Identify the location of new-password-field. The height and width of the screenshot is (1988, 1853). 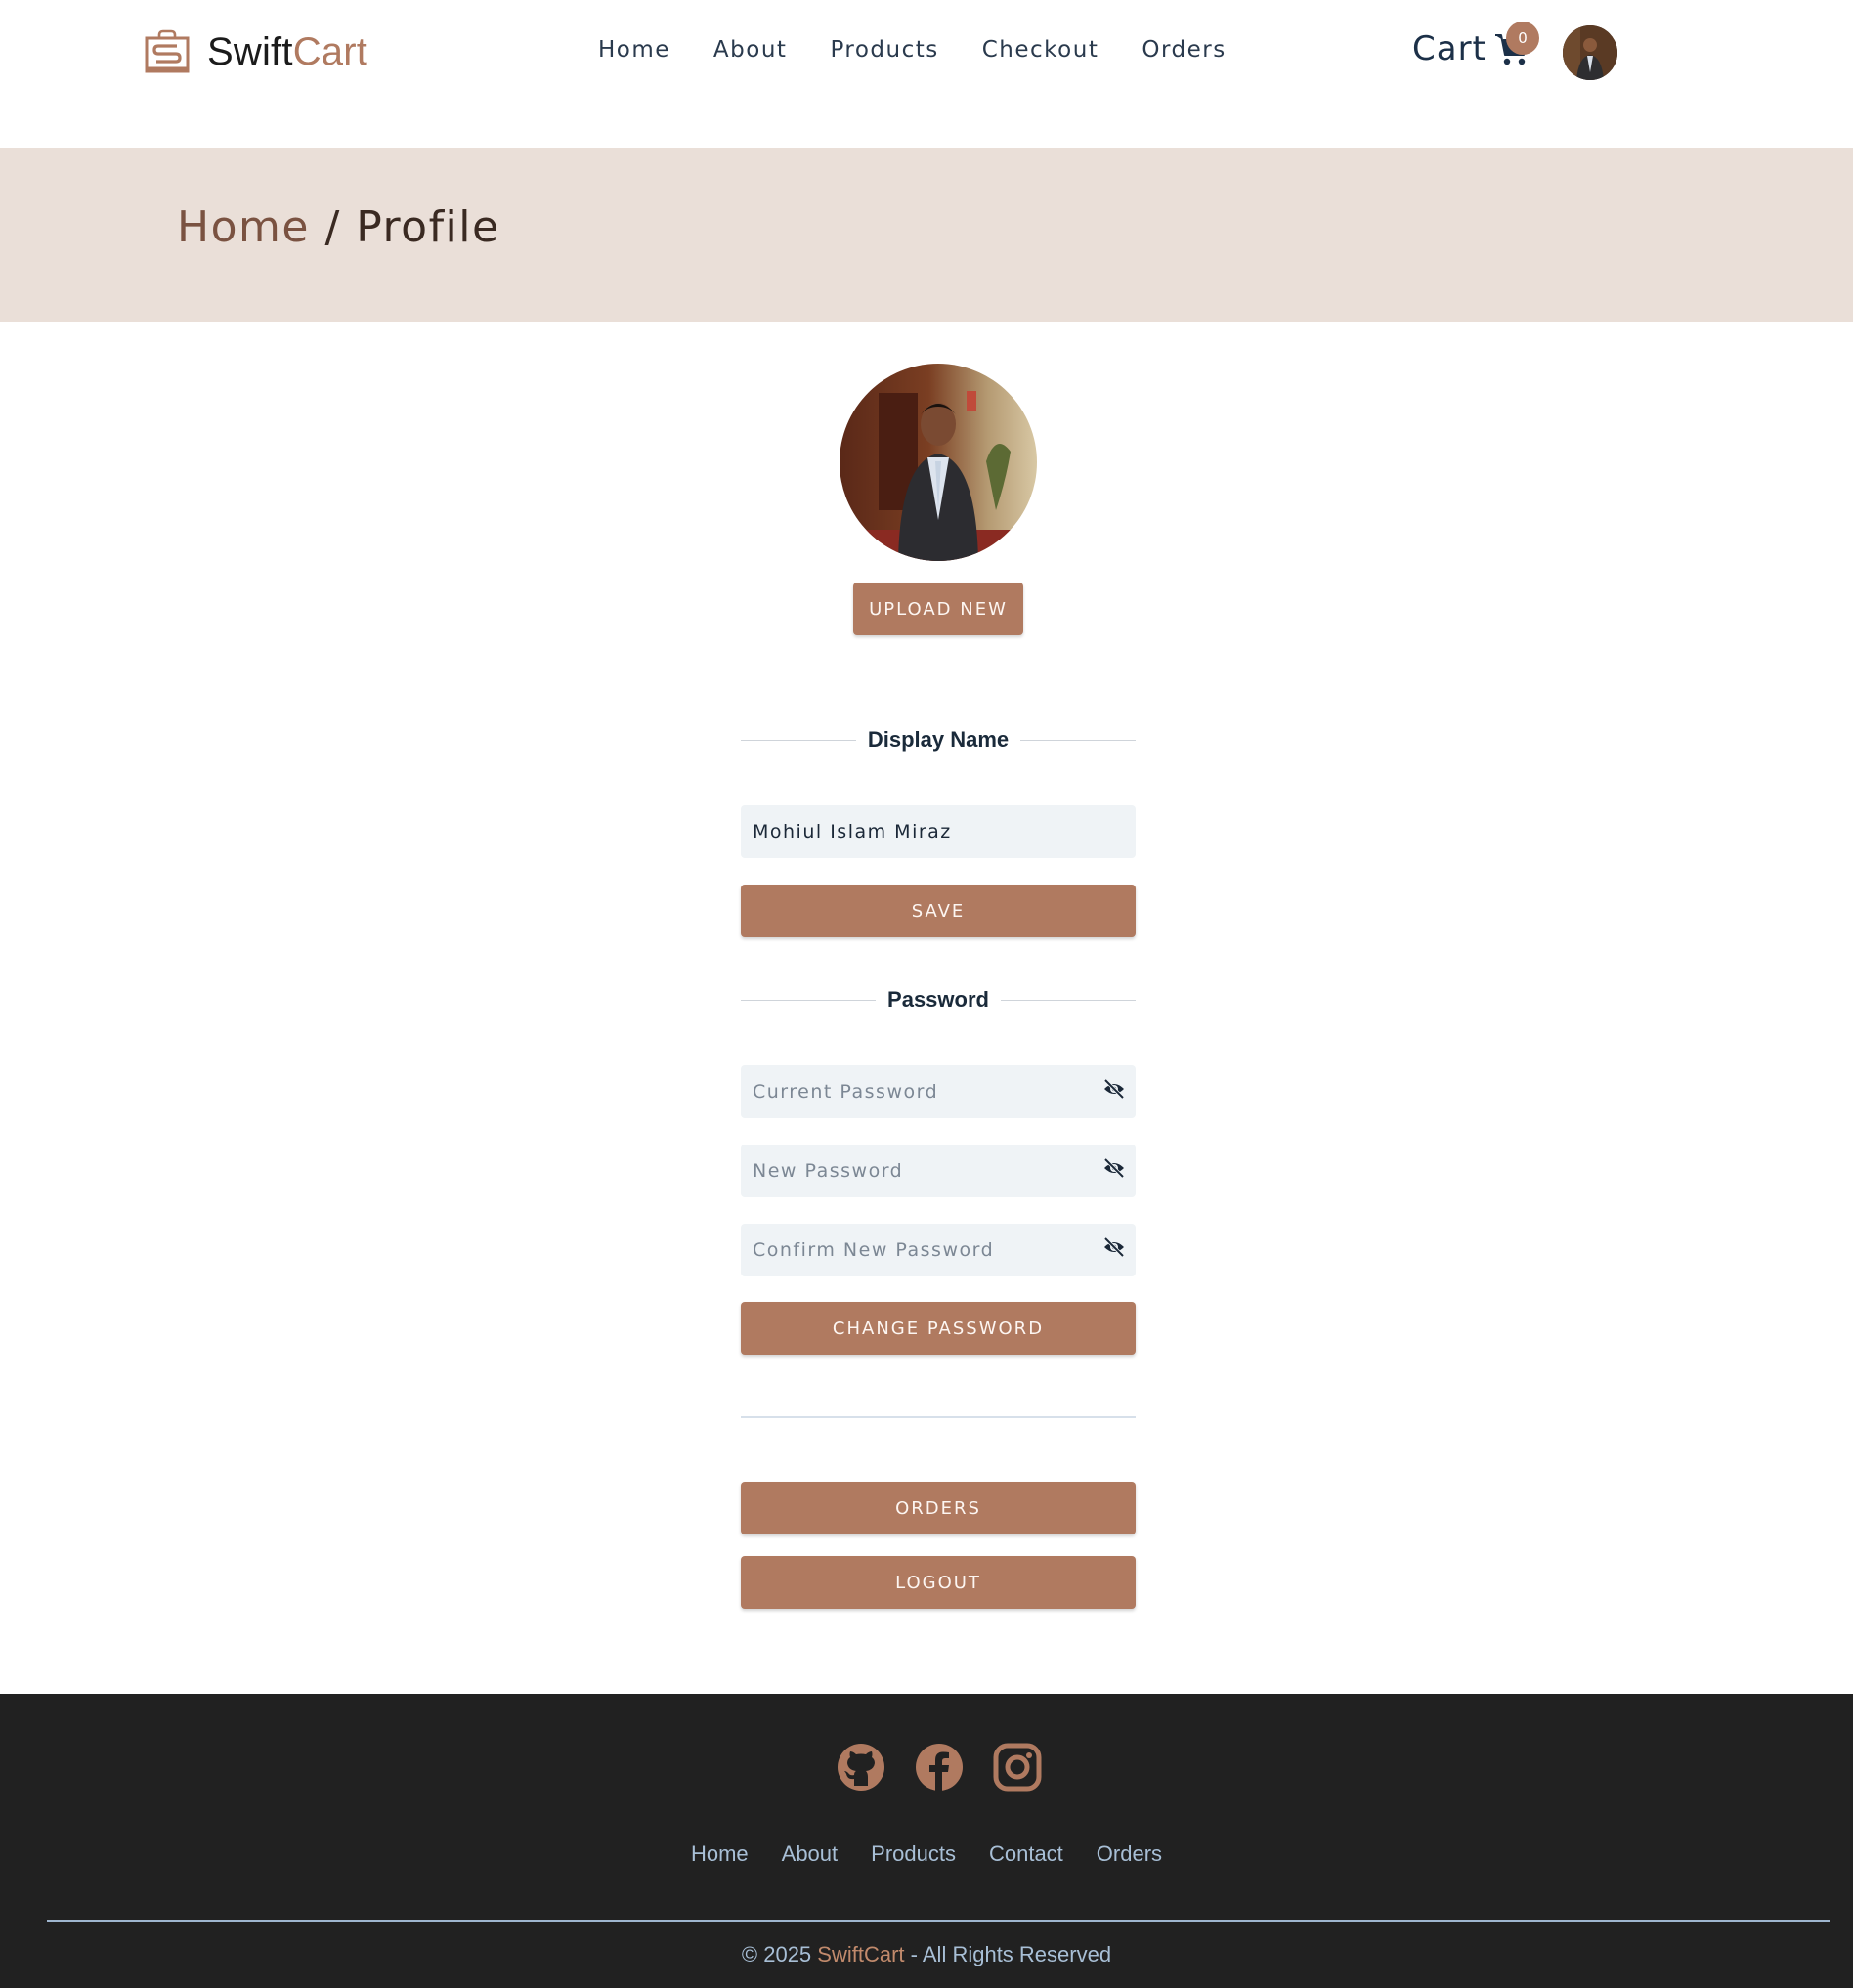
(939, 1171).